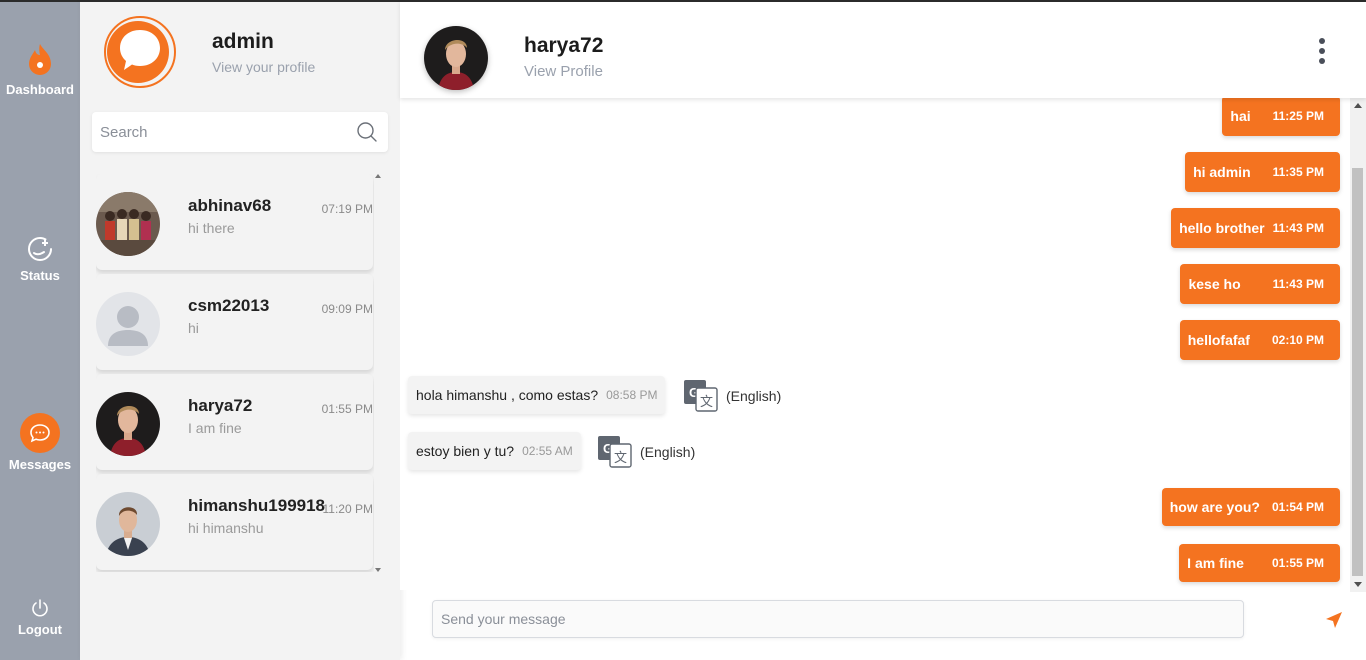  What do you see at coordinates (367, 132) in the screenshot?
I see `search-icon` at bounding box center [367, 132].